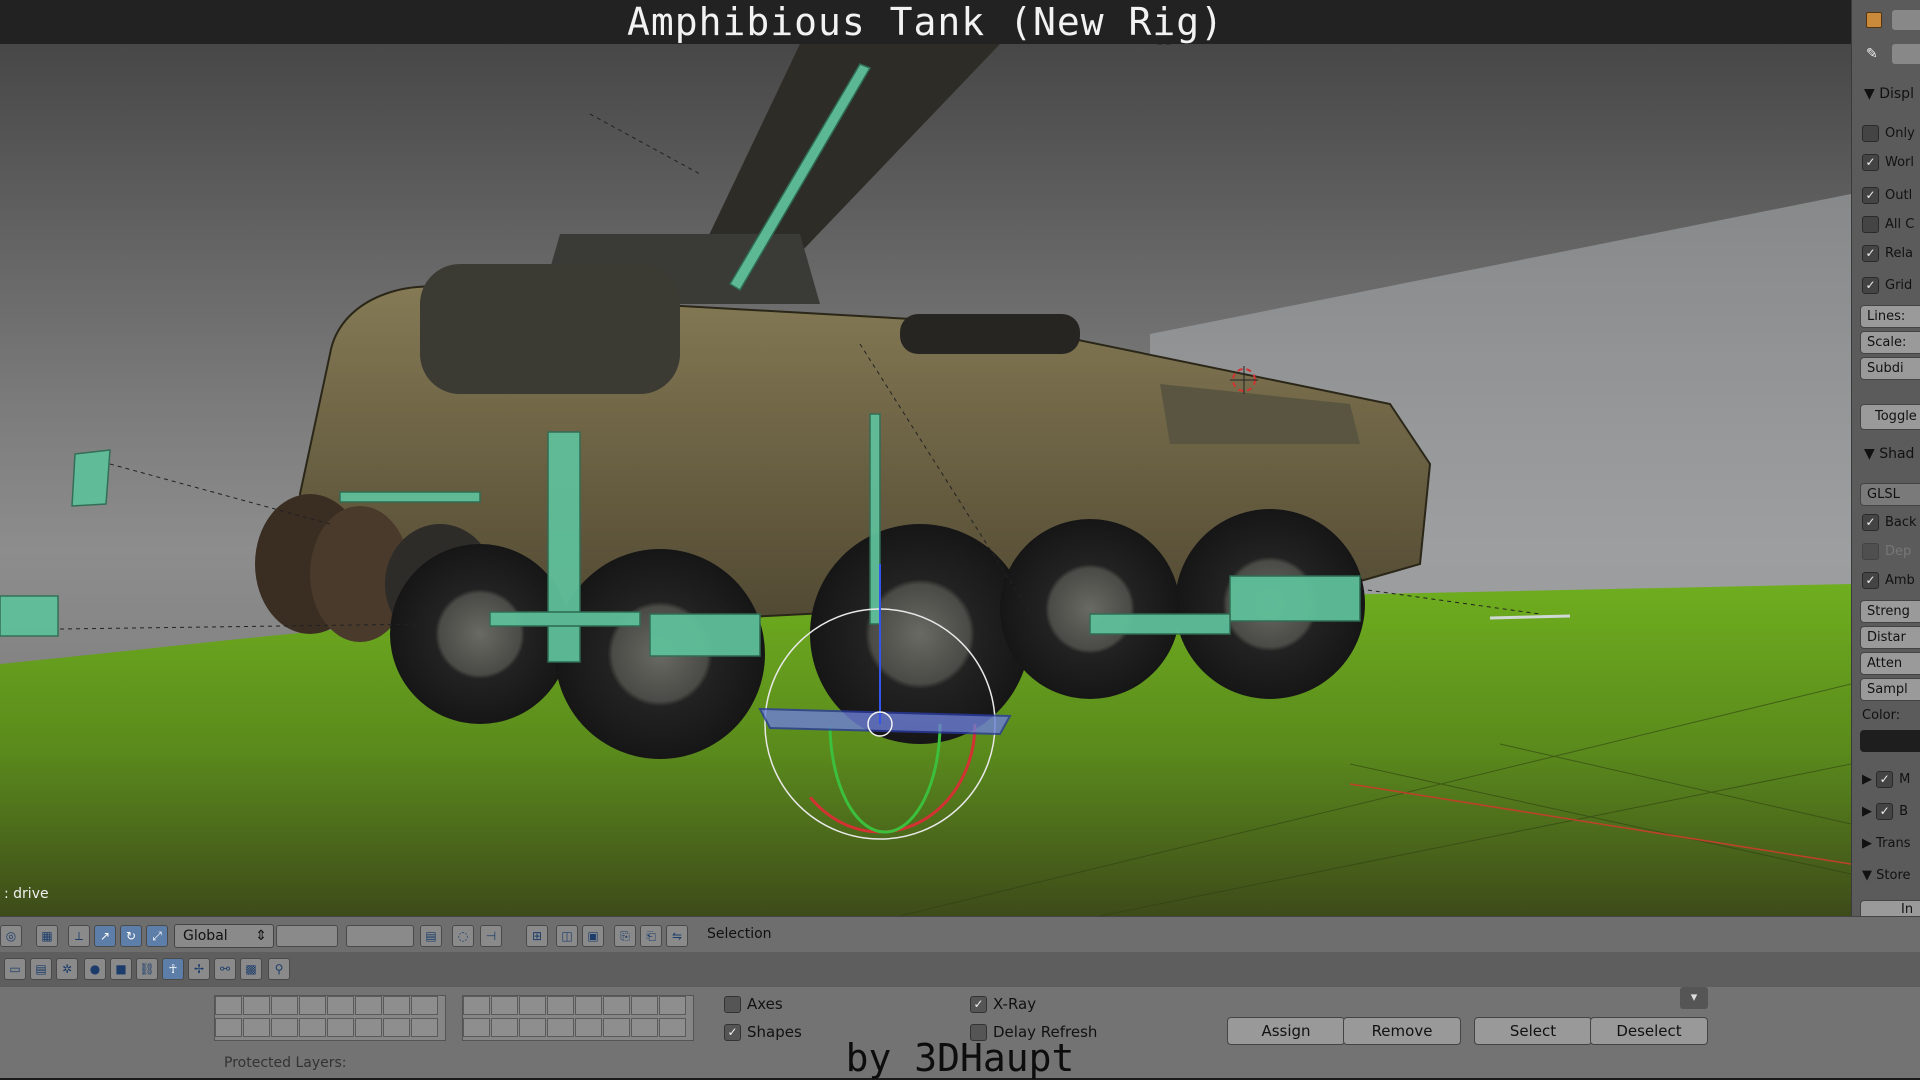 This screenshot has height=1080, width=1920. Describe the element at coordinates (960, 970) in the screenshot. I see `properties-tabs-row: ▭ ▤ ✲ ● ■ ⛓ ☥ ✢ ⚯ ▩ ⚲` at that location.